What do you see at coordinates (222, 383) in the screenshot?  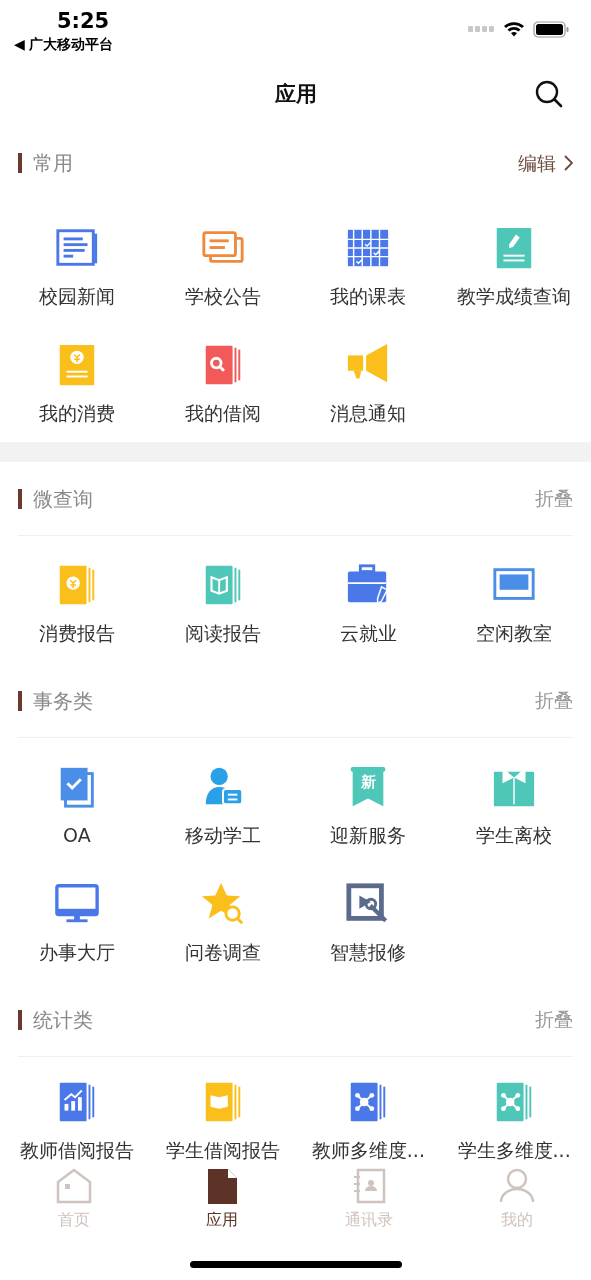 I see `app-shortcut: 我的借阅` at bounding box center [222, 383].